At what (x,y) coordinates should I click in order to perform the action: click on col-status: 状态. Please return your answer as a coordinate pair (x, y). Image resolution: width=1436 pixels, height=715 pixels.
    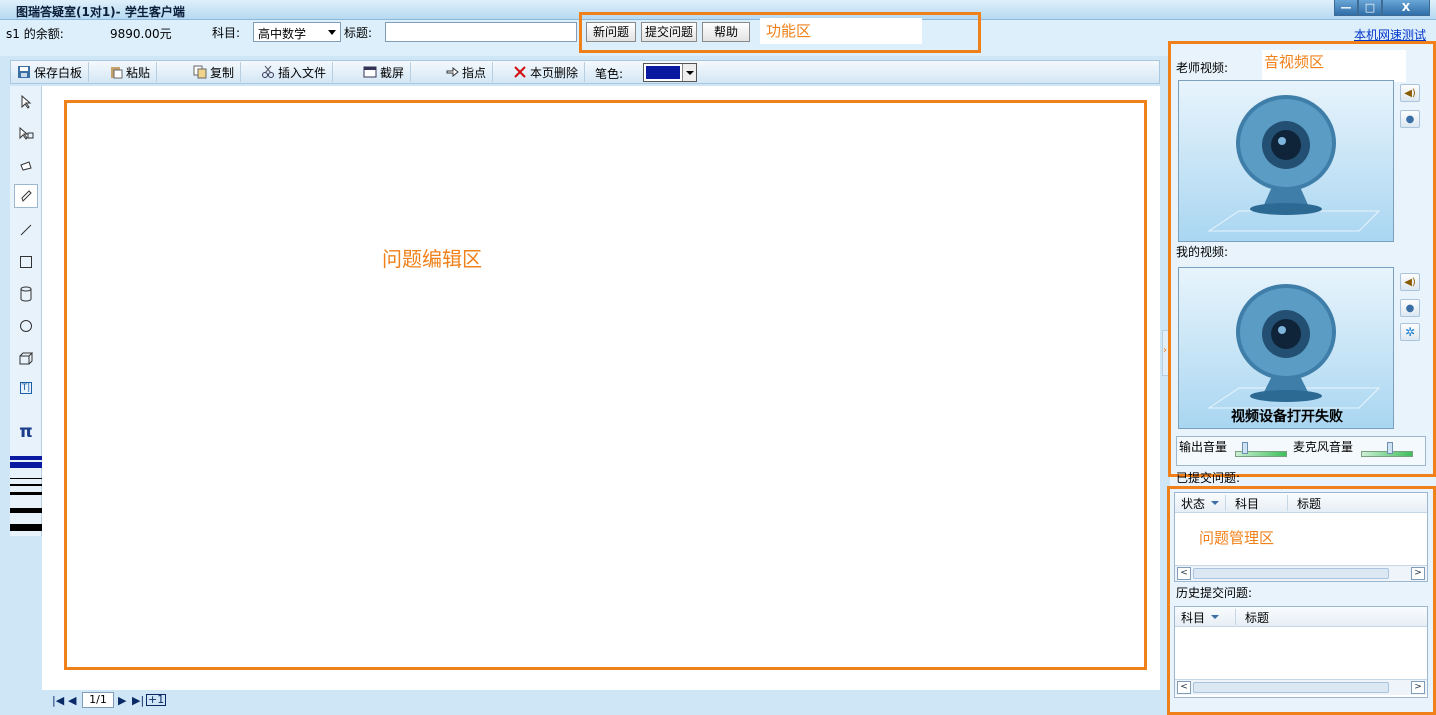
    Looking at the image, I should click on (1193, 503).